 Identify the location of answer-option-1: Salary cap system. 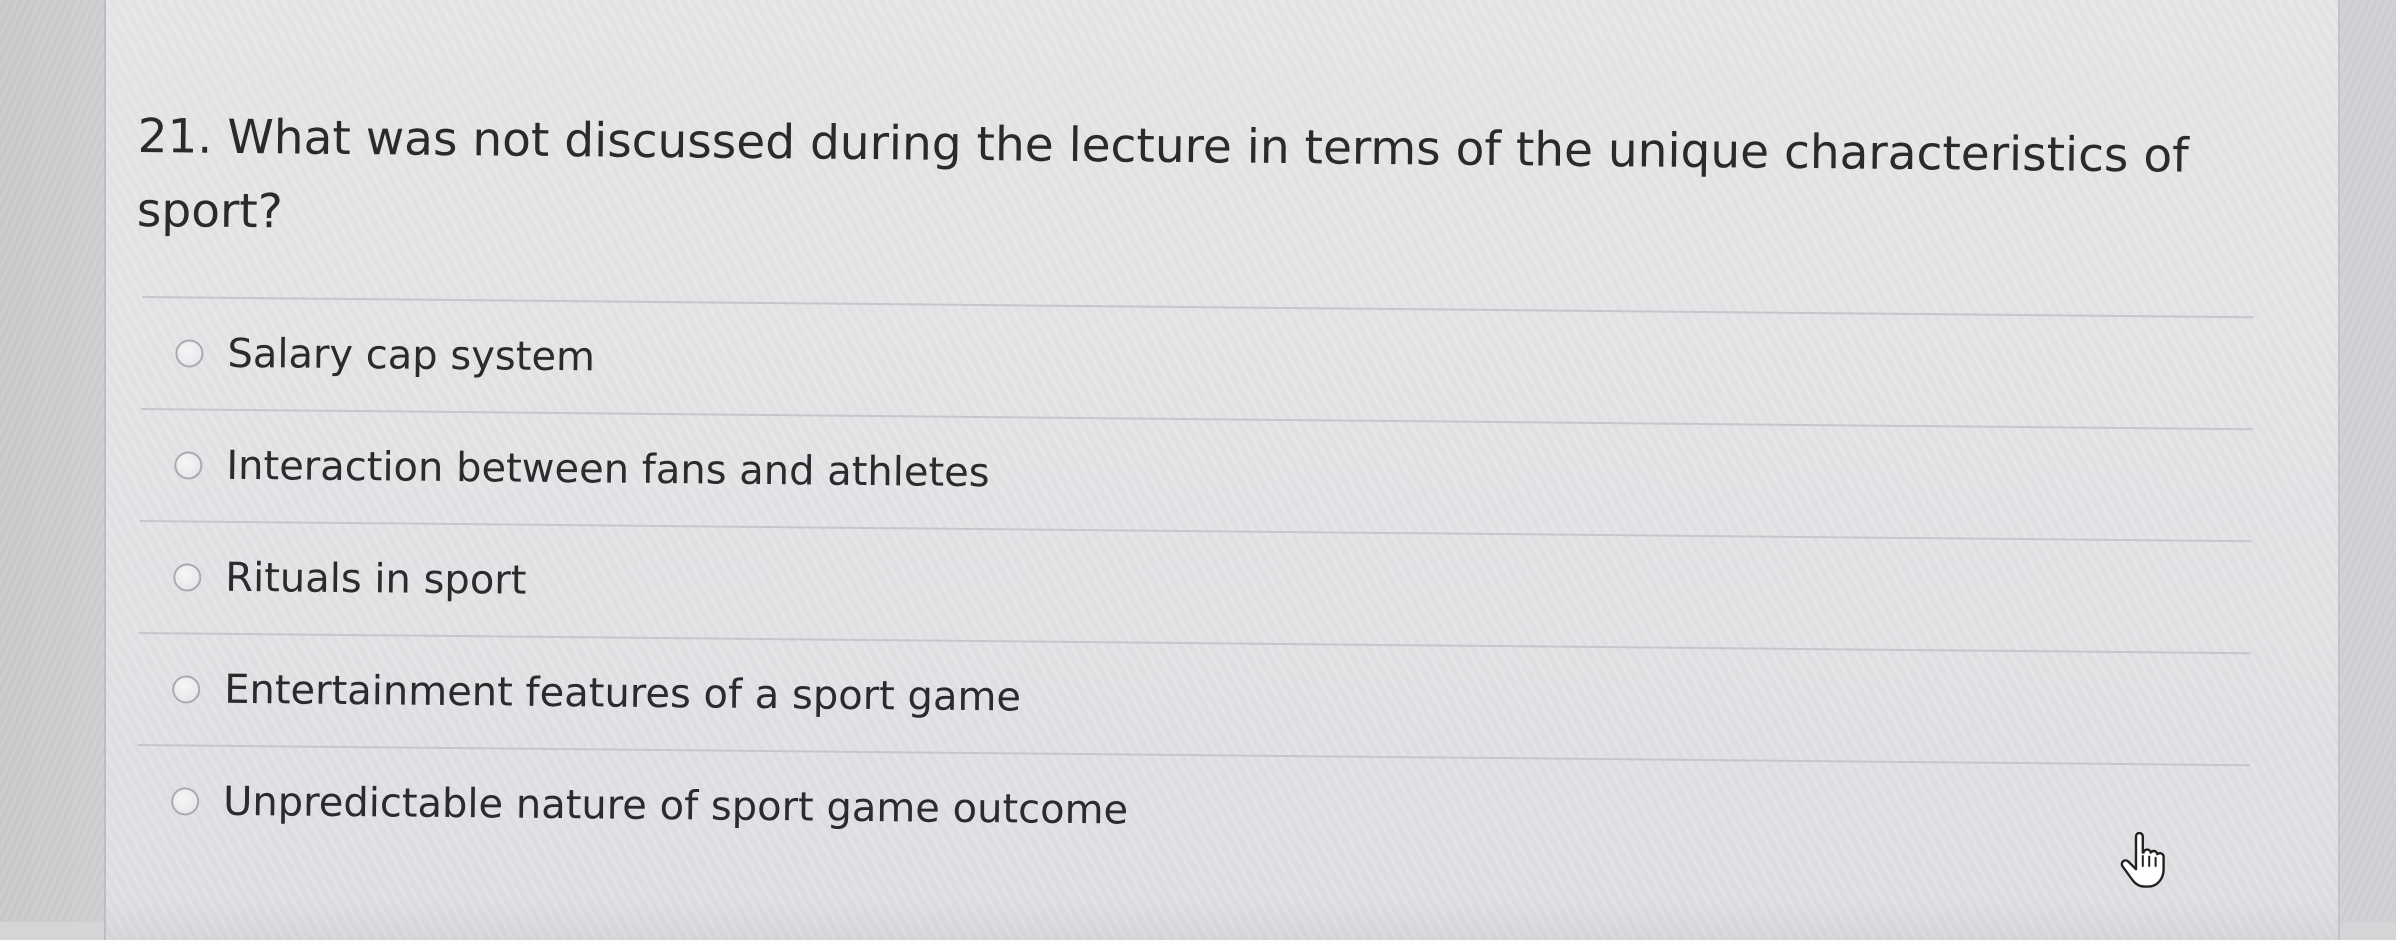
(1197, 362).